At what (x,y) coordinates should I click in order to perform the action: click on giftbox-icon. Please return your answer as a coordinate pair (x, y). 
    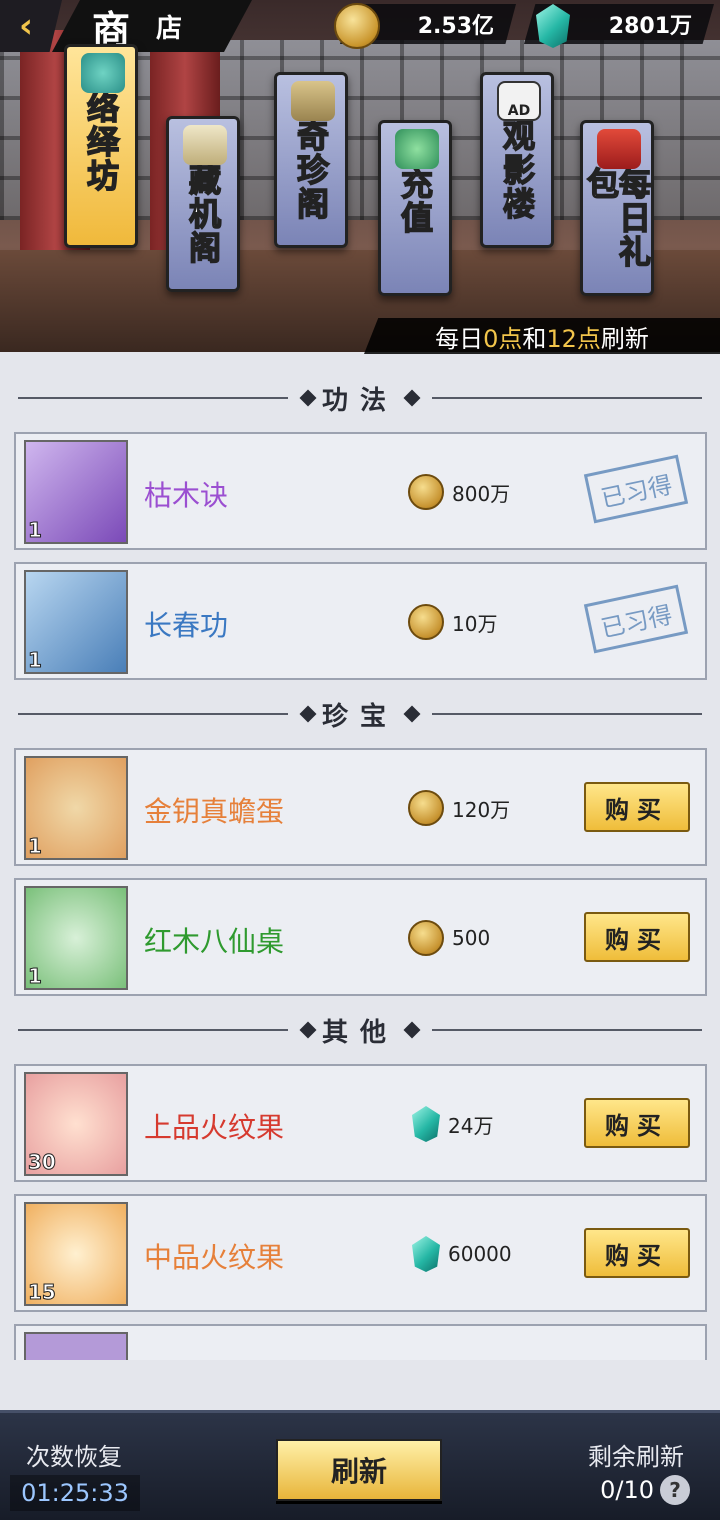
    Looking at the image, I should click on (619, 149).